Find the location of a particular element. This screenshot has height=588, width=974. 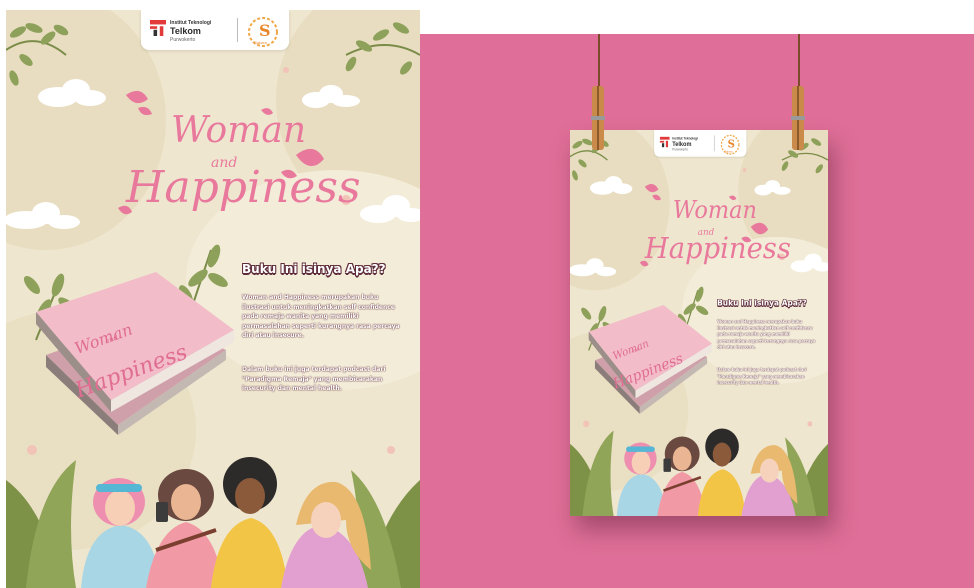

partner-logo-letter: S is located at coordinates (265, 30).